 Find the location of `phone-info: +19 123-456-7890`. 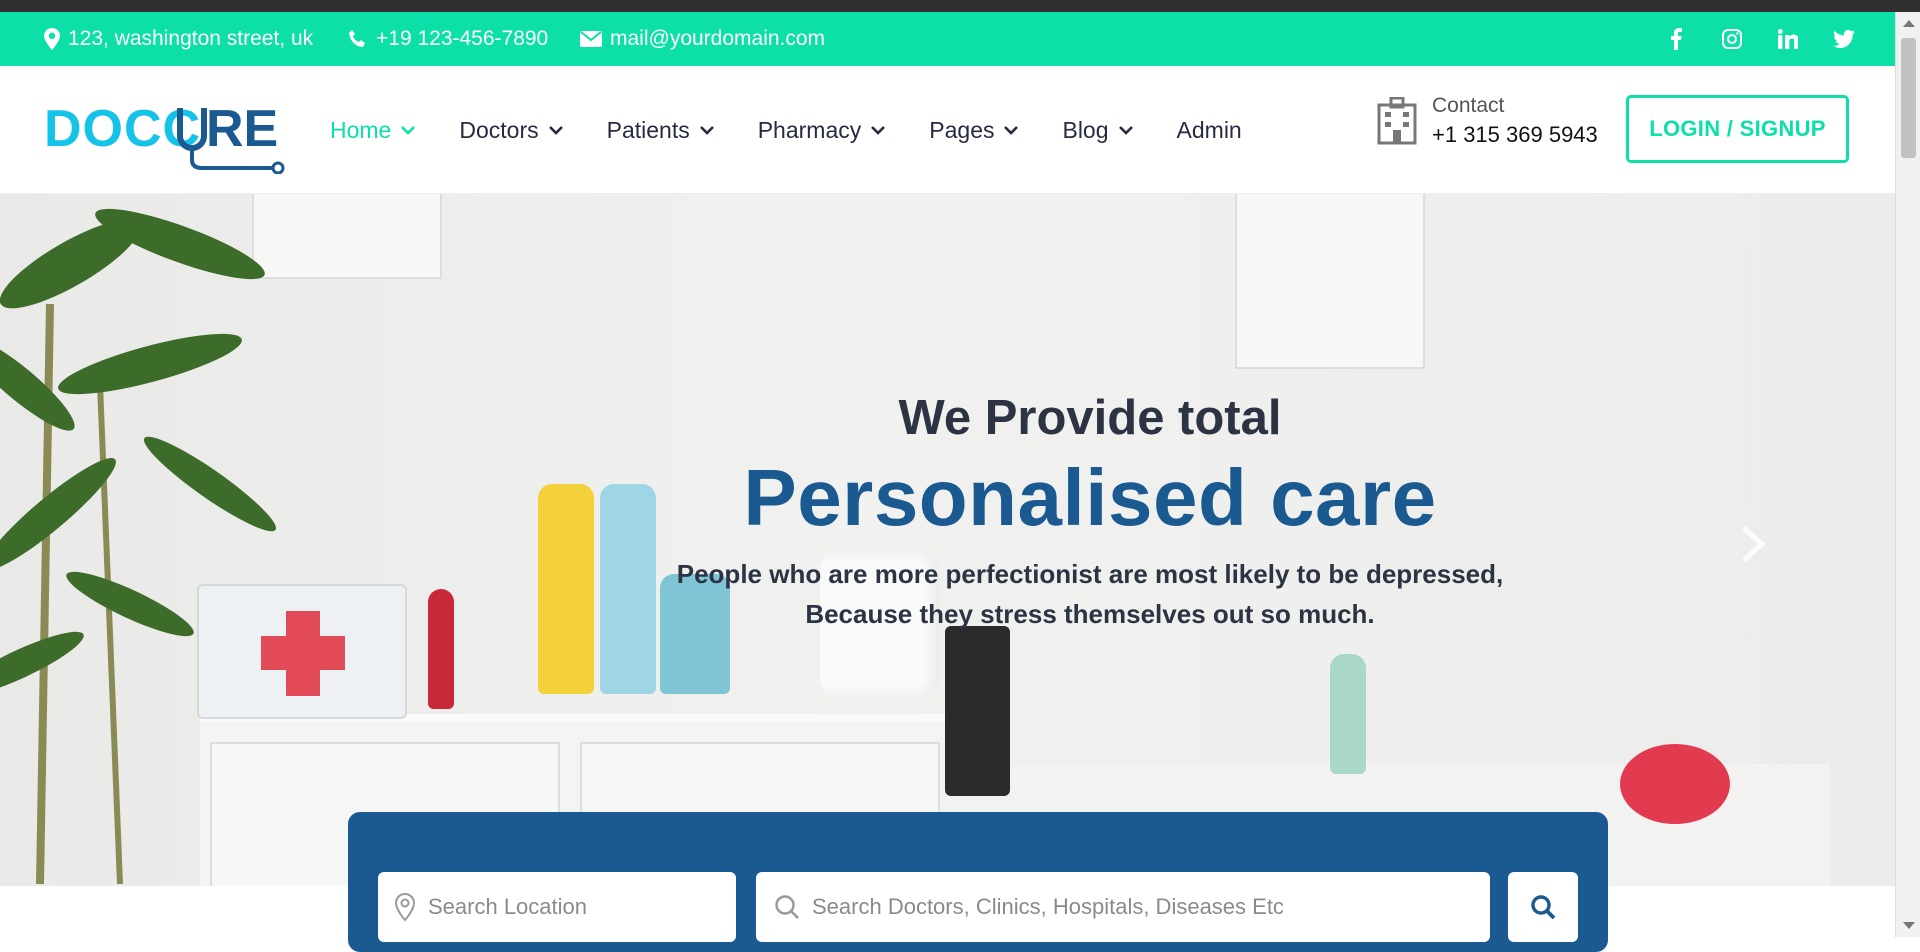

phone-info: +19 123-456-7890 is located at coordinates (448, 39).